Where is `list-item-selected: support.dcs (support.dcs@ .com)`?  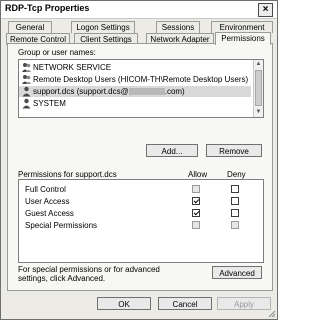
list-item-selected: support.dcs (support.dcs@ .com) is located at coordinates (135, 91).